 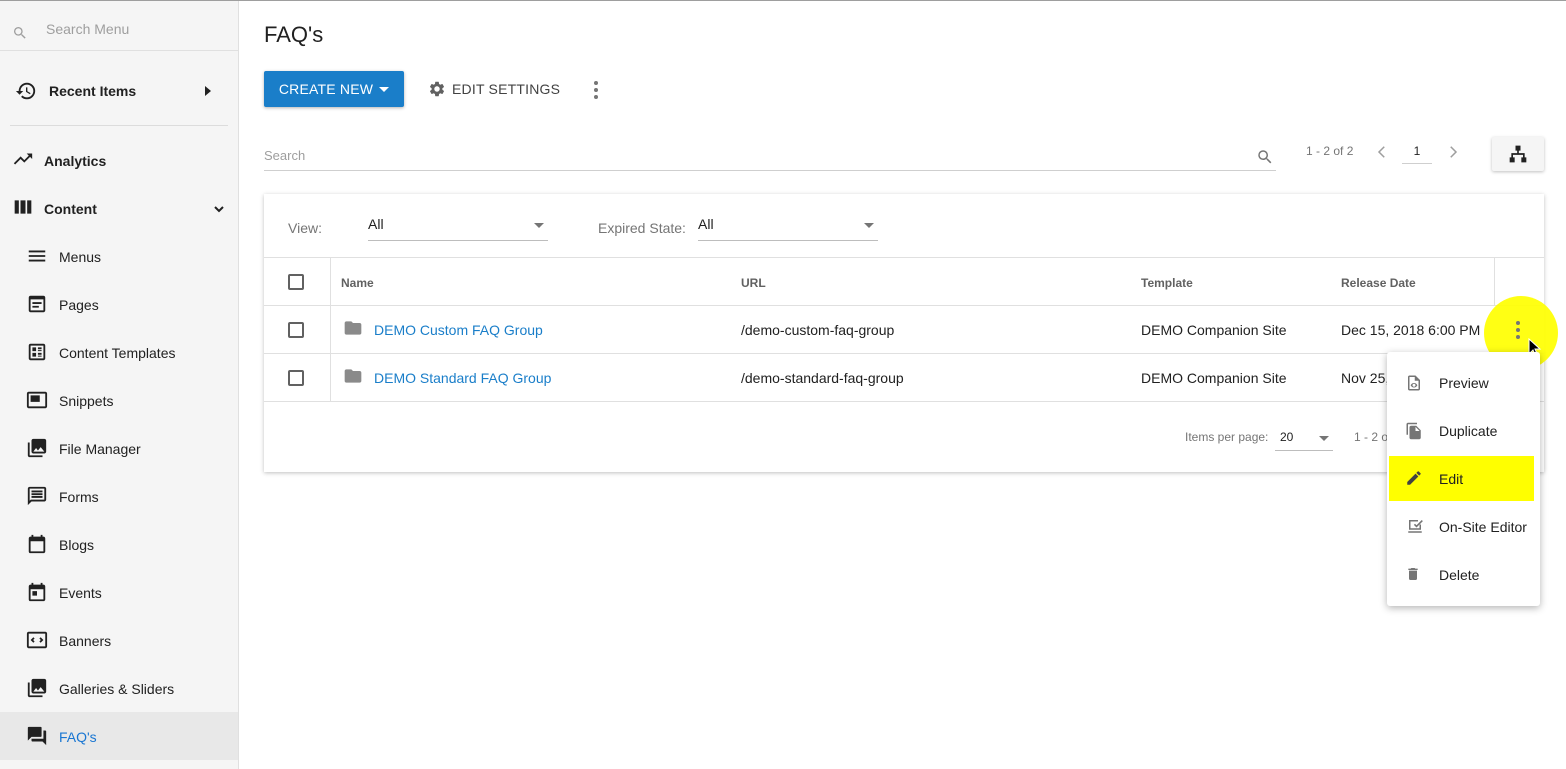 I want to click on menu-item-label: On-Site Editor, so click(x=1483, y=527).